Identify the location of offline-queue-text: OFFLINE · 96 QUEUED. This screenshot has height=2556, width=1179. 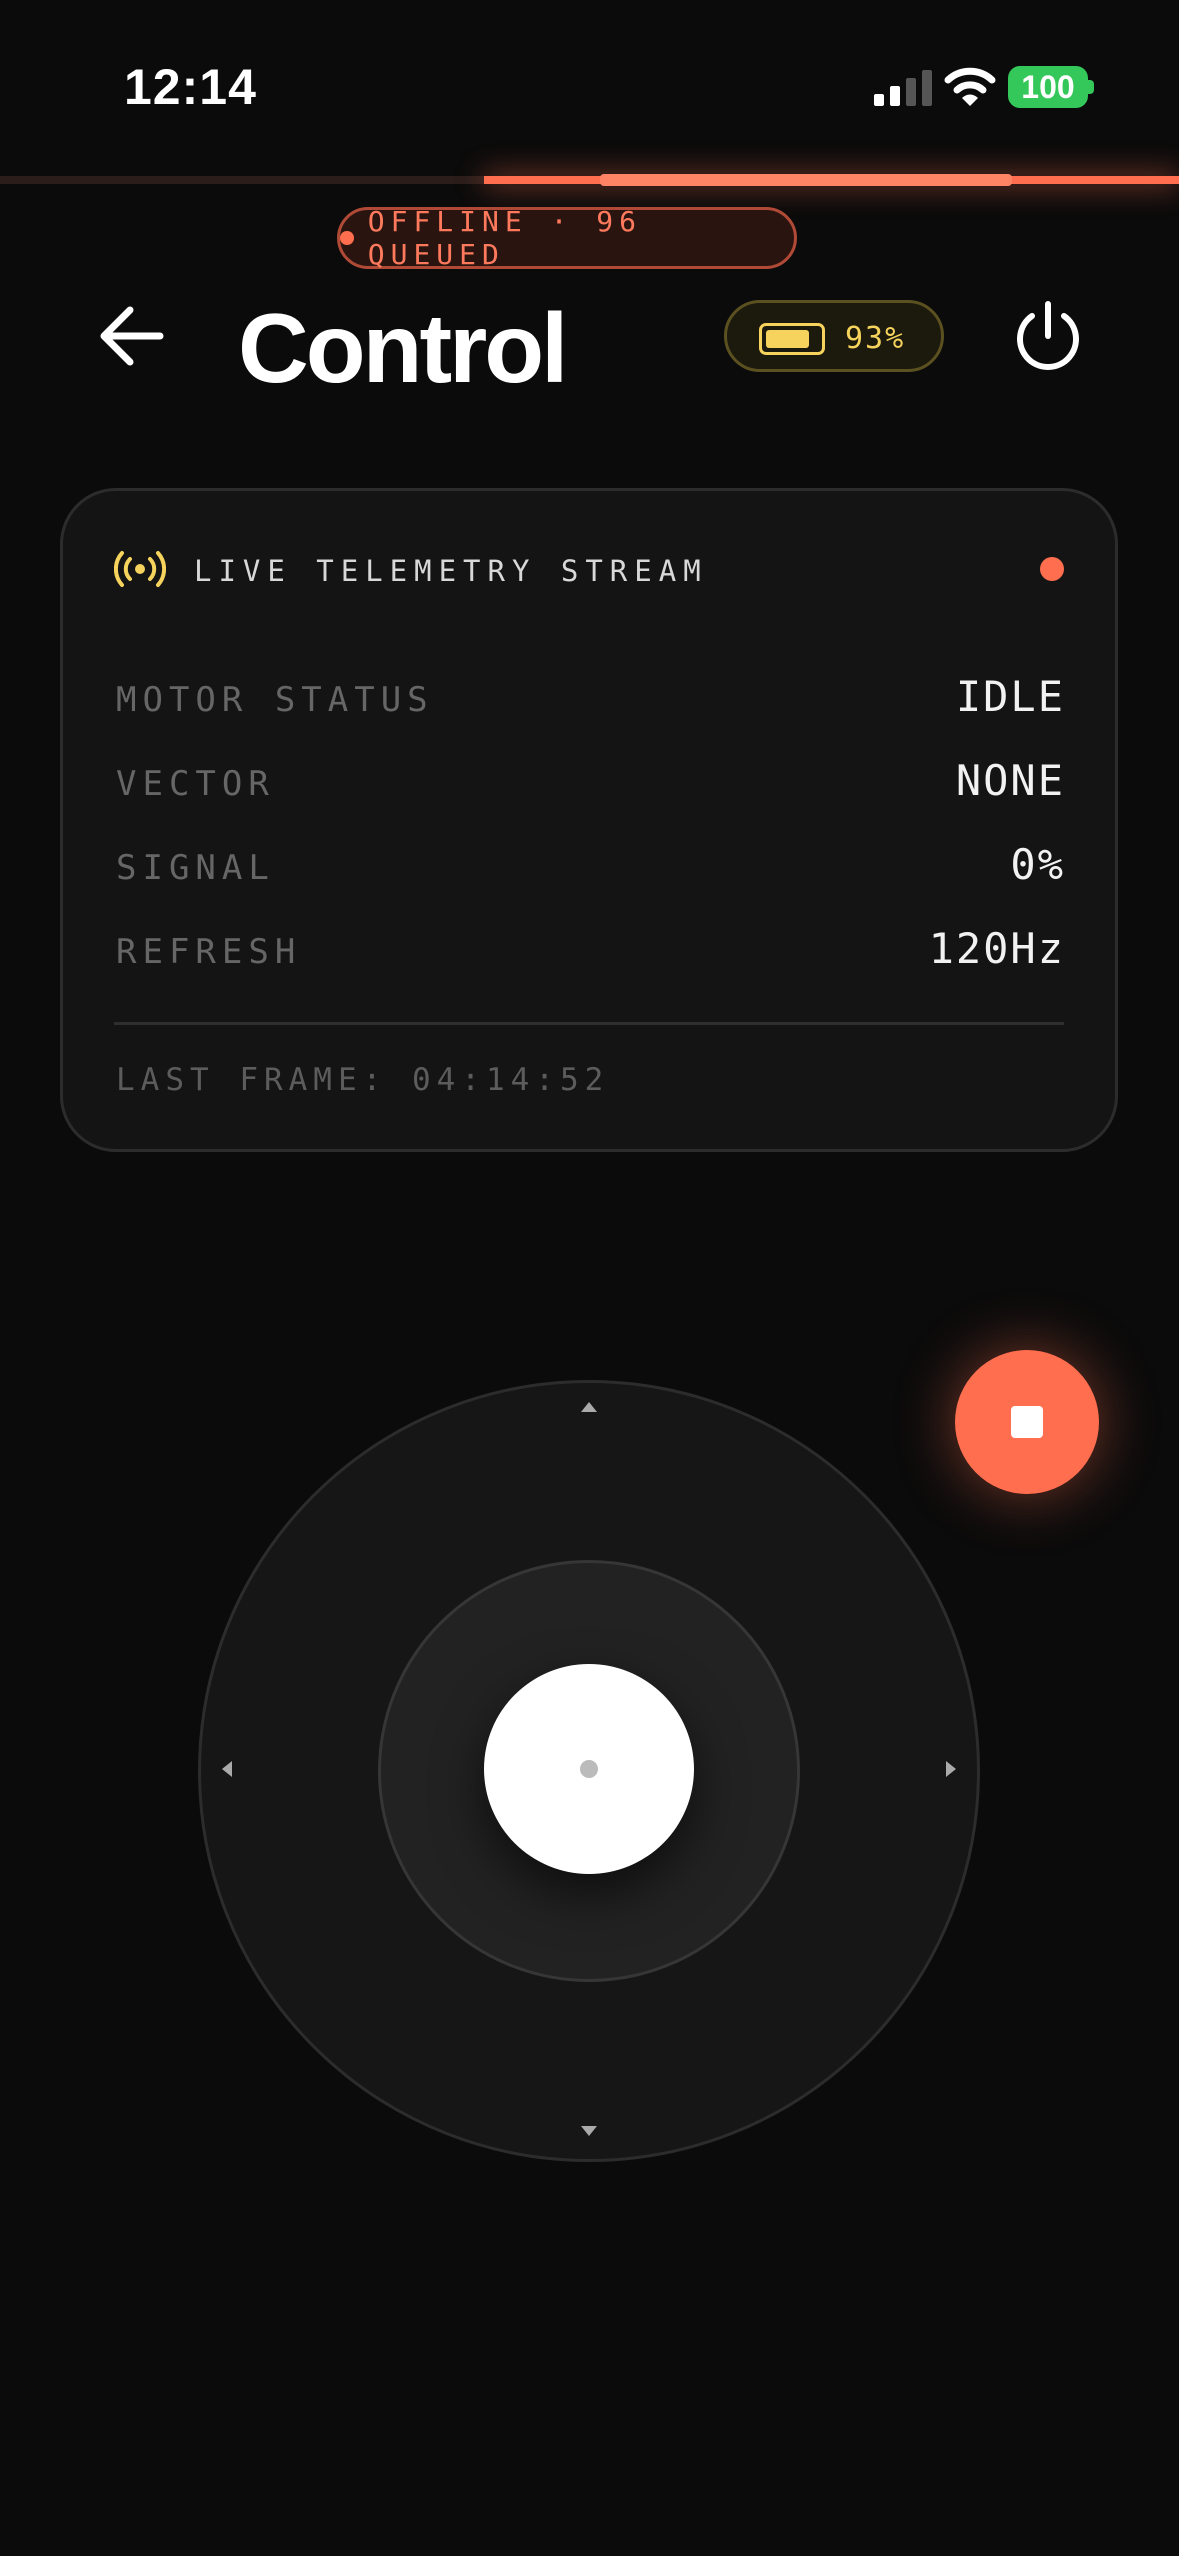
(505, 238).